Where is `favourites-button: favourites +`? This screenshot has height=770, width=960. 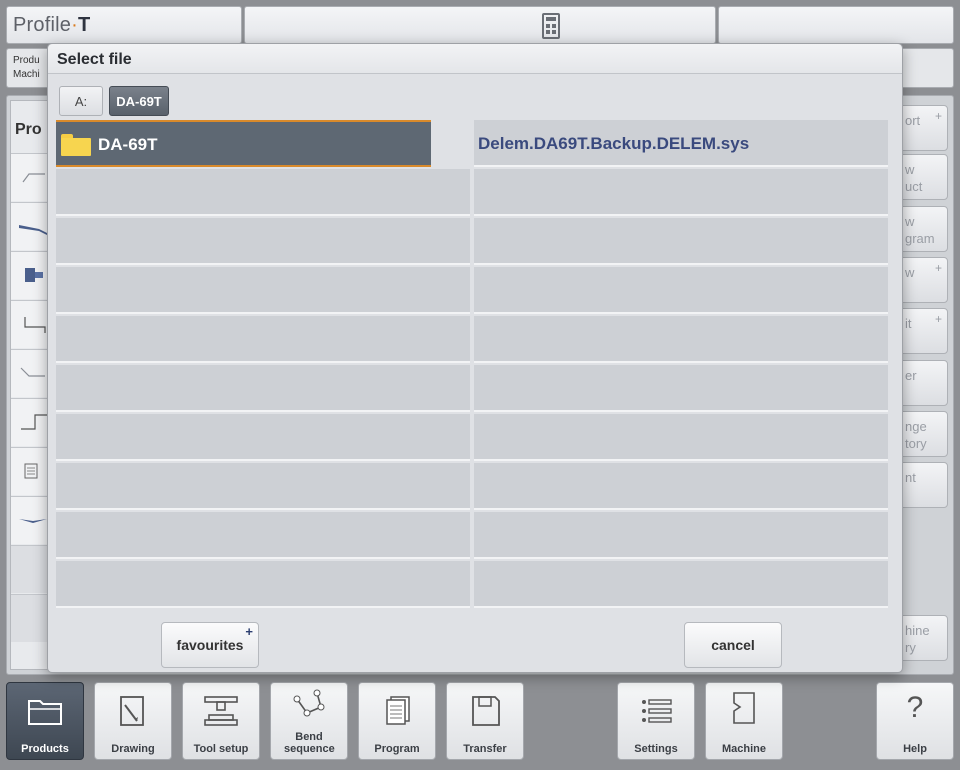 favourites-button: favourites + is located at coordinates (210, 645).